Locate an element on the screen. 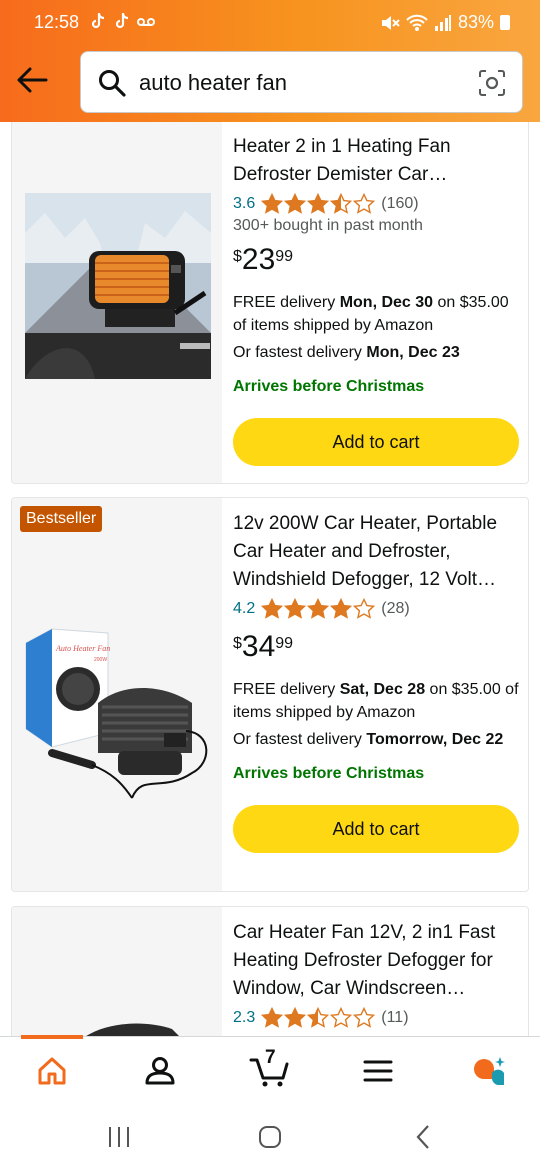  bought-count: 300+ bought in past month is located at coordinates (328, 225).